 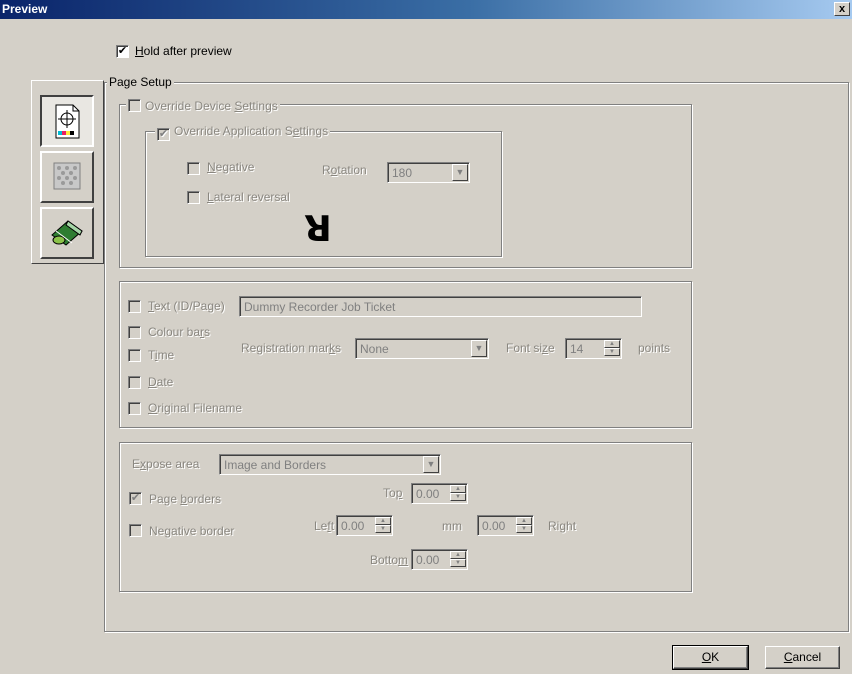 What do you see at coordinates (330, 464) in the screenshot?
I see `expose-area-select: Image and Borders ▼` at bounding box center [330, 464].